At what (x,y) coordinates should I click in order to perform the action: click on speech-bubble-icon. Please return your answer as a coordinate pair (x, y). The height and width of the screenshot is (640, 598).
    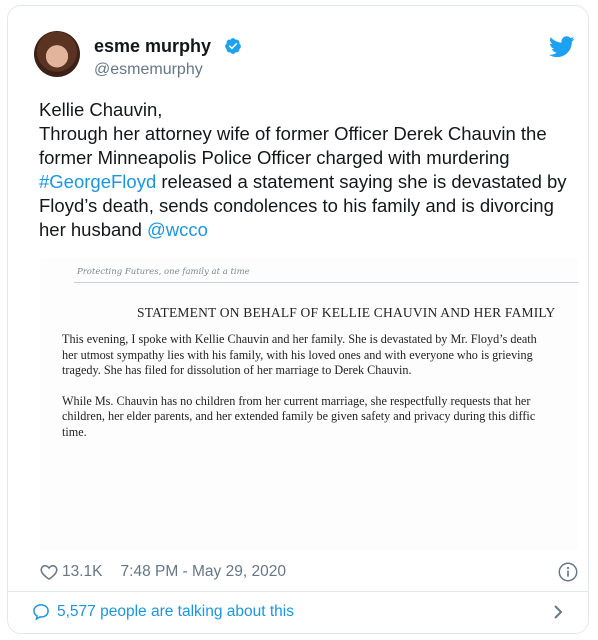
    Looking at the image, I should click on (41, 612).